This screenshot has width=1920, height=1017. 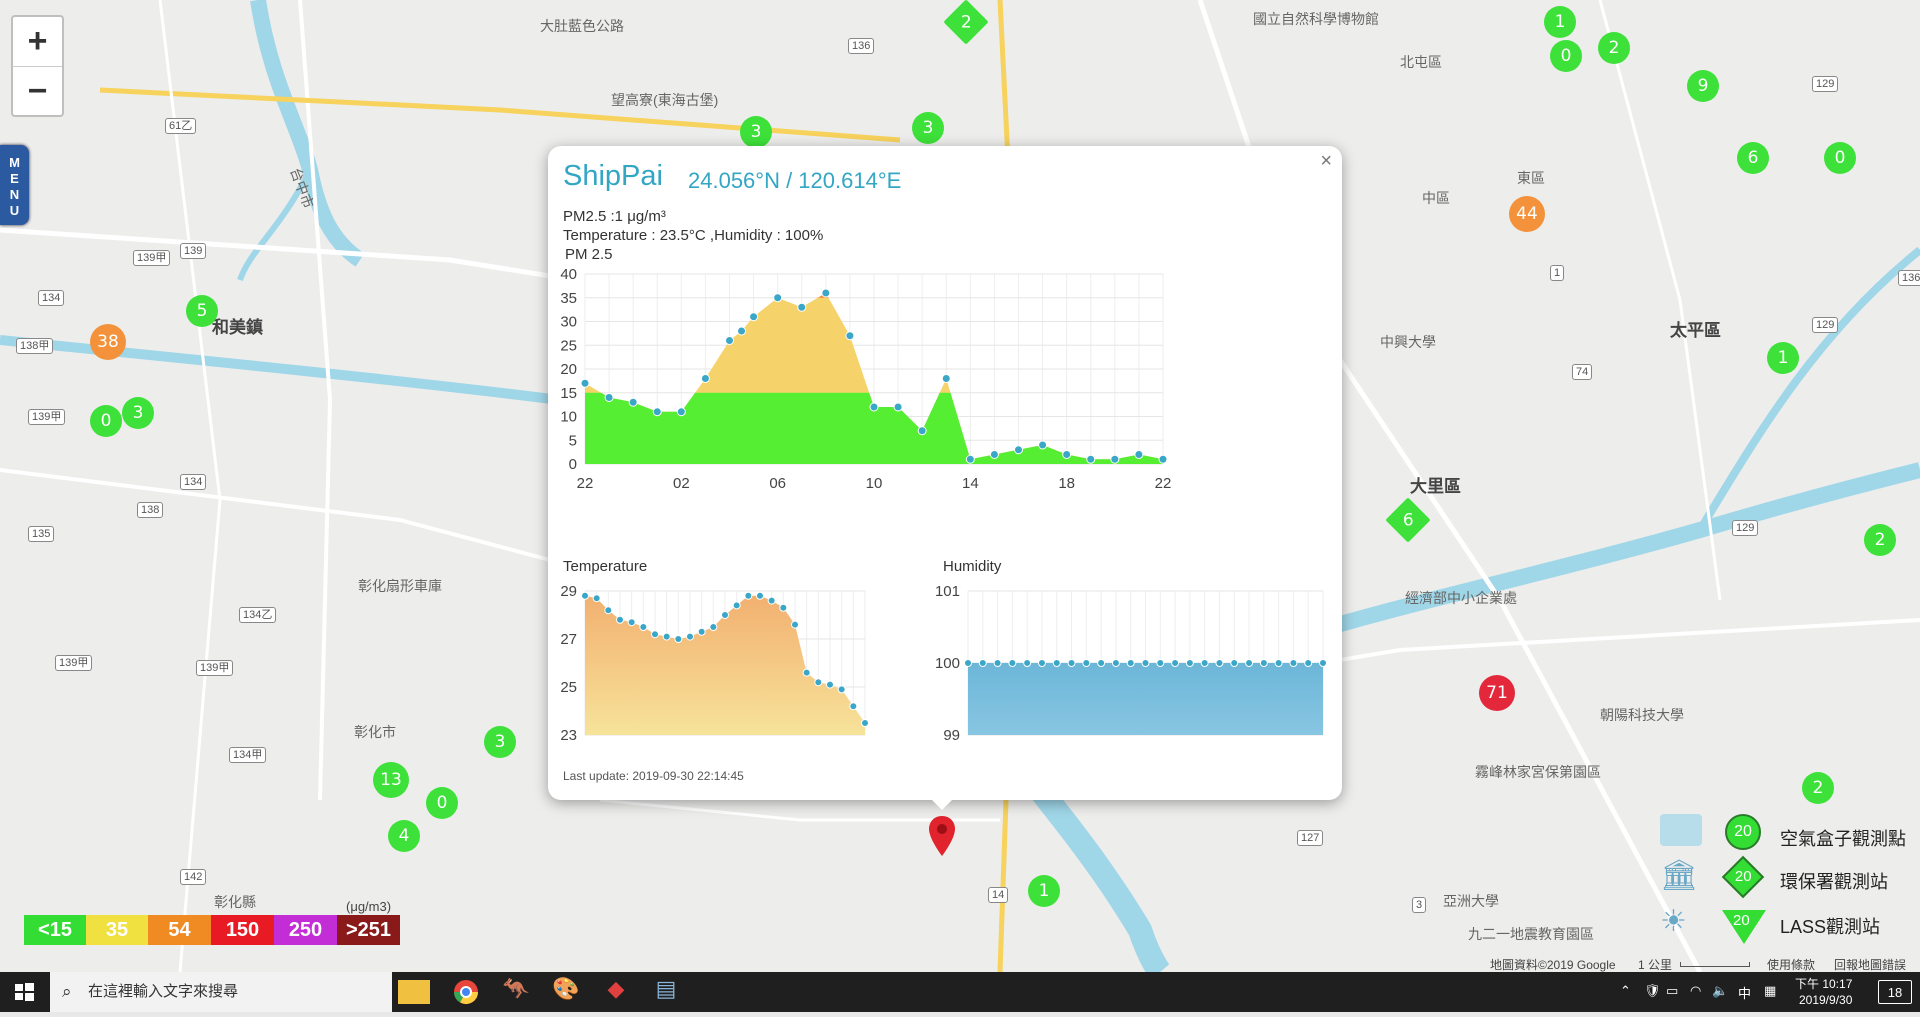 What do you see at coordinates (1527, 214) in the screenshot?
I see `sensor-marker: 44` at bounding box center [1527, 214].